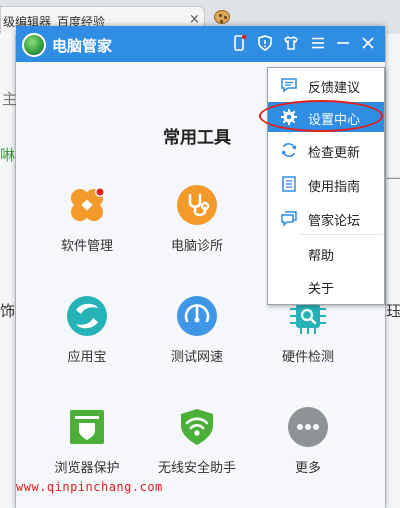  I want to click on browser-shield-icon, so click(87, 427).